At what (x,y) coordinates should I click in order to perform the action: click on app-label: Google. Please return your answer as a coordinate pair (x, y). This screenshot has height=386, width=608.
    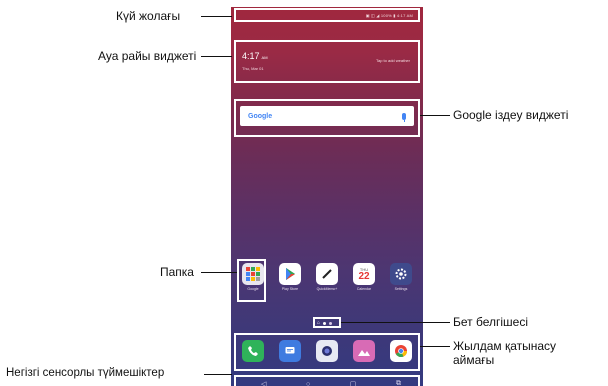
    Looking at the image, I should click on (253, 289).